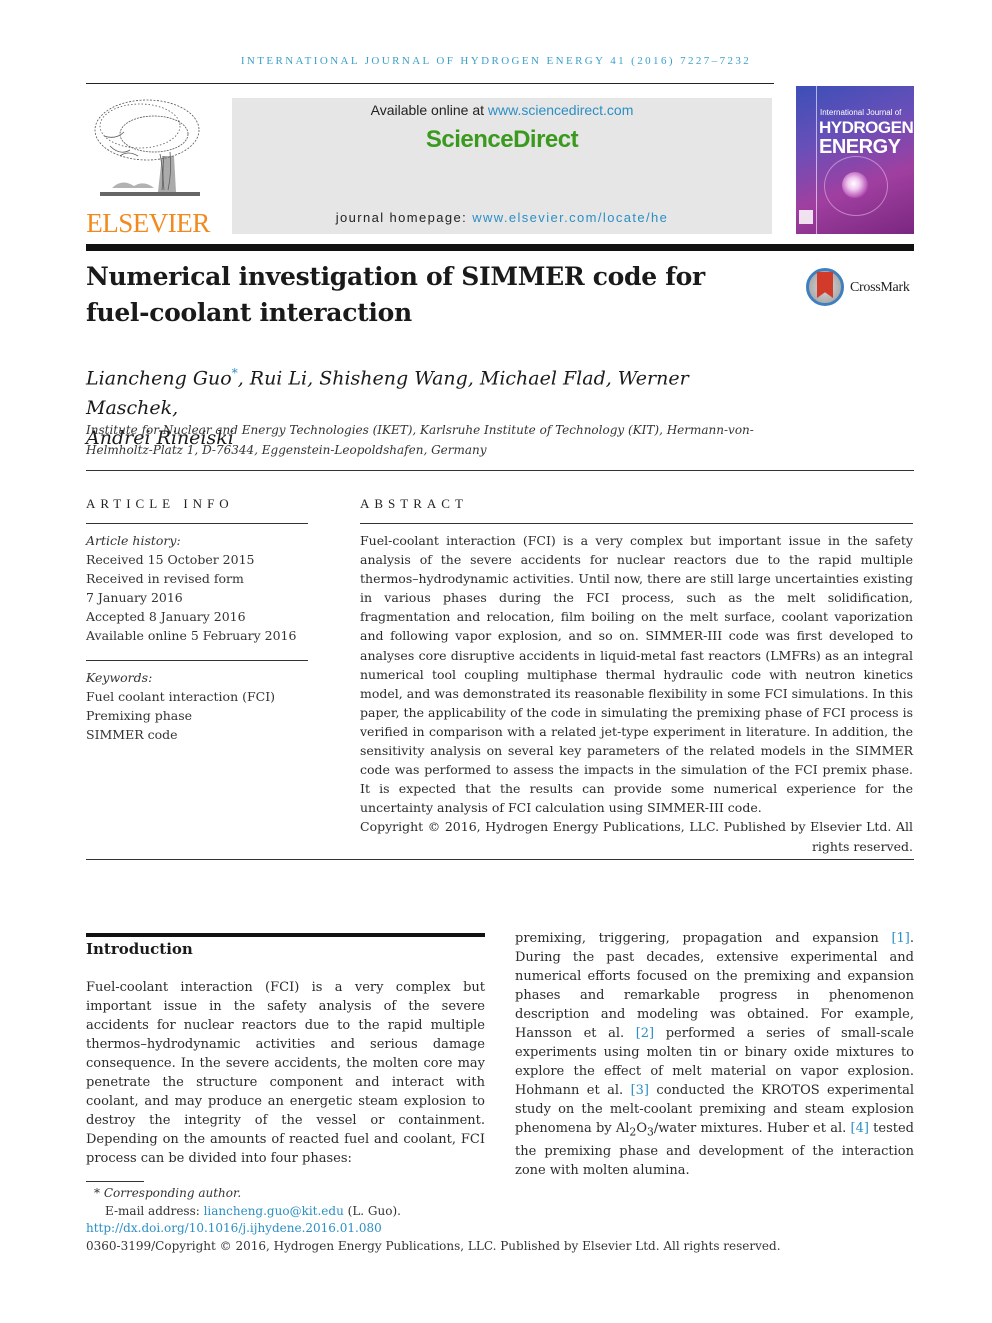  Describe the element at coordinates (570, 217) in the screenshot. I see `journal-homepage-link: www.elsevier.com/locate/he` at that location.